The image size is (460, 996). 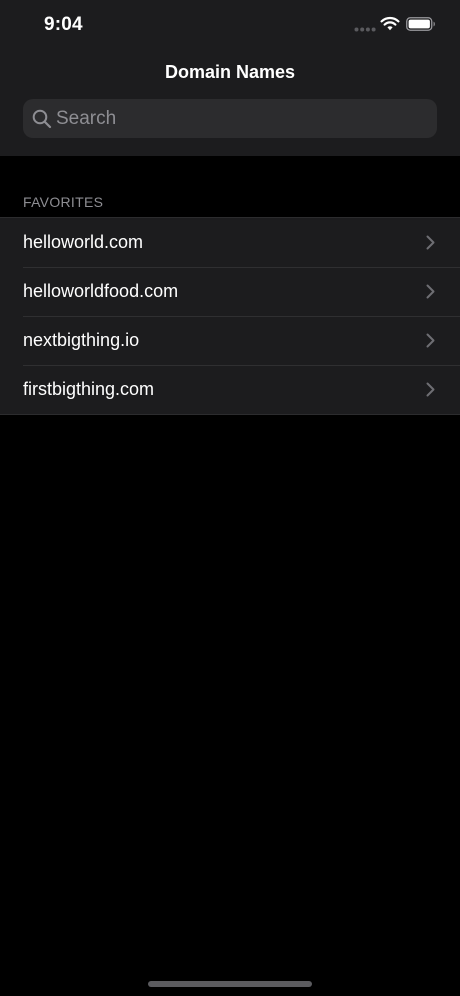 I want to click on home-indicator, so click(x=230, y=984).